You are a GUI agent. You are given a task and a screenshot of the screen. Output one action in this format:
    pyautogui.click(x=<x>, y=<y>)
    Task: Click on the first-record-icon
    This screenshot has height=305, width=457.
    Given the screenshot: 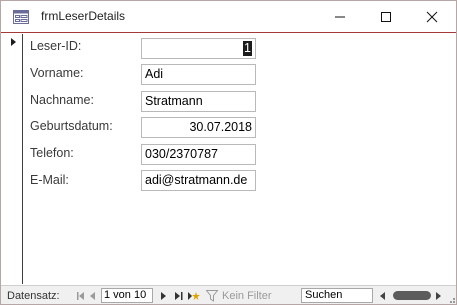 What is the action you would take?
    pyautogui.click(x=80, y=295)
    